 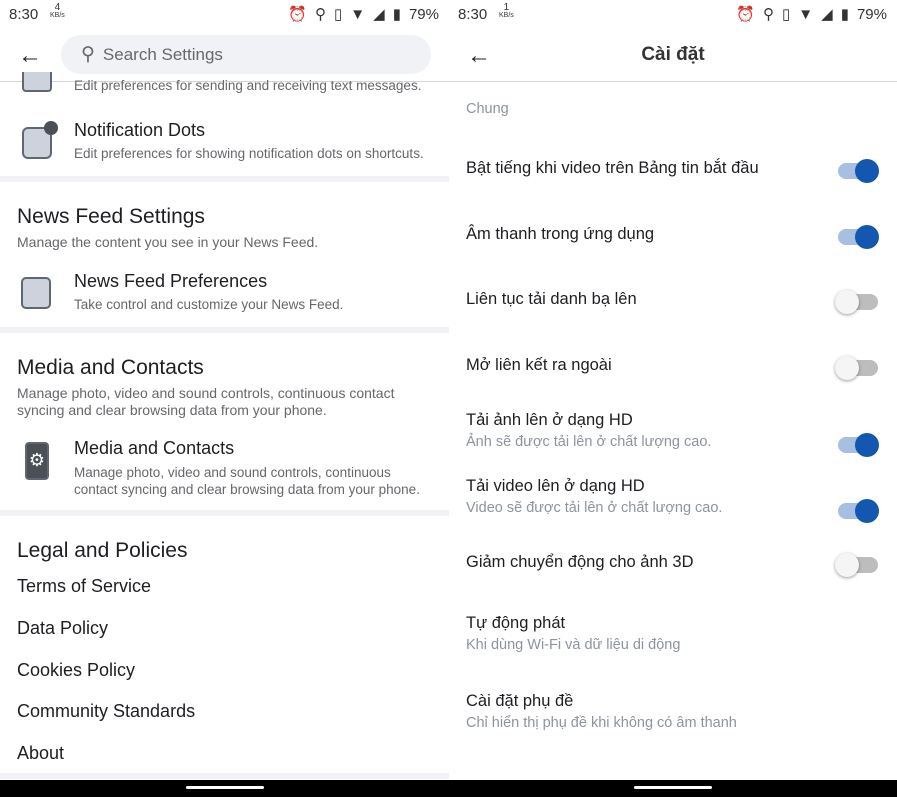 I want to click on section-heading: Media and Contacts, so click(x=110, y=367).